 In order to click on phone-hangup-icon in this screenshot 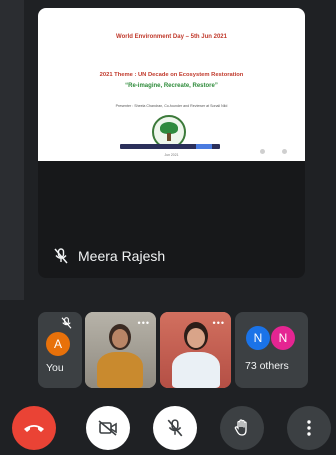, I will do `click(34, 428)`.